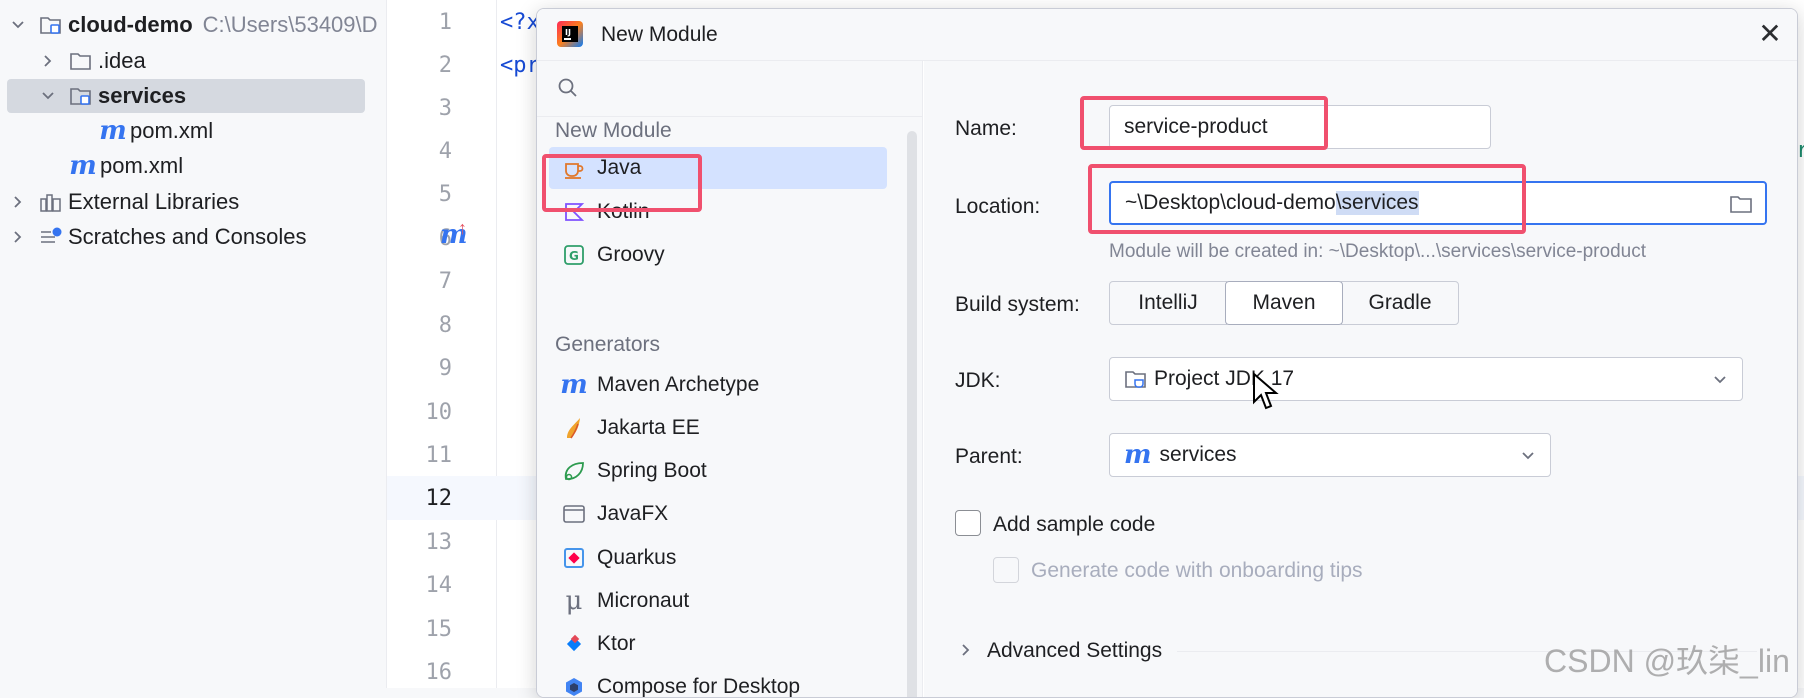 The height and width of the screenshot is (698, 1804). I want to click on jdk-label: JDK:, so click(978, 380).